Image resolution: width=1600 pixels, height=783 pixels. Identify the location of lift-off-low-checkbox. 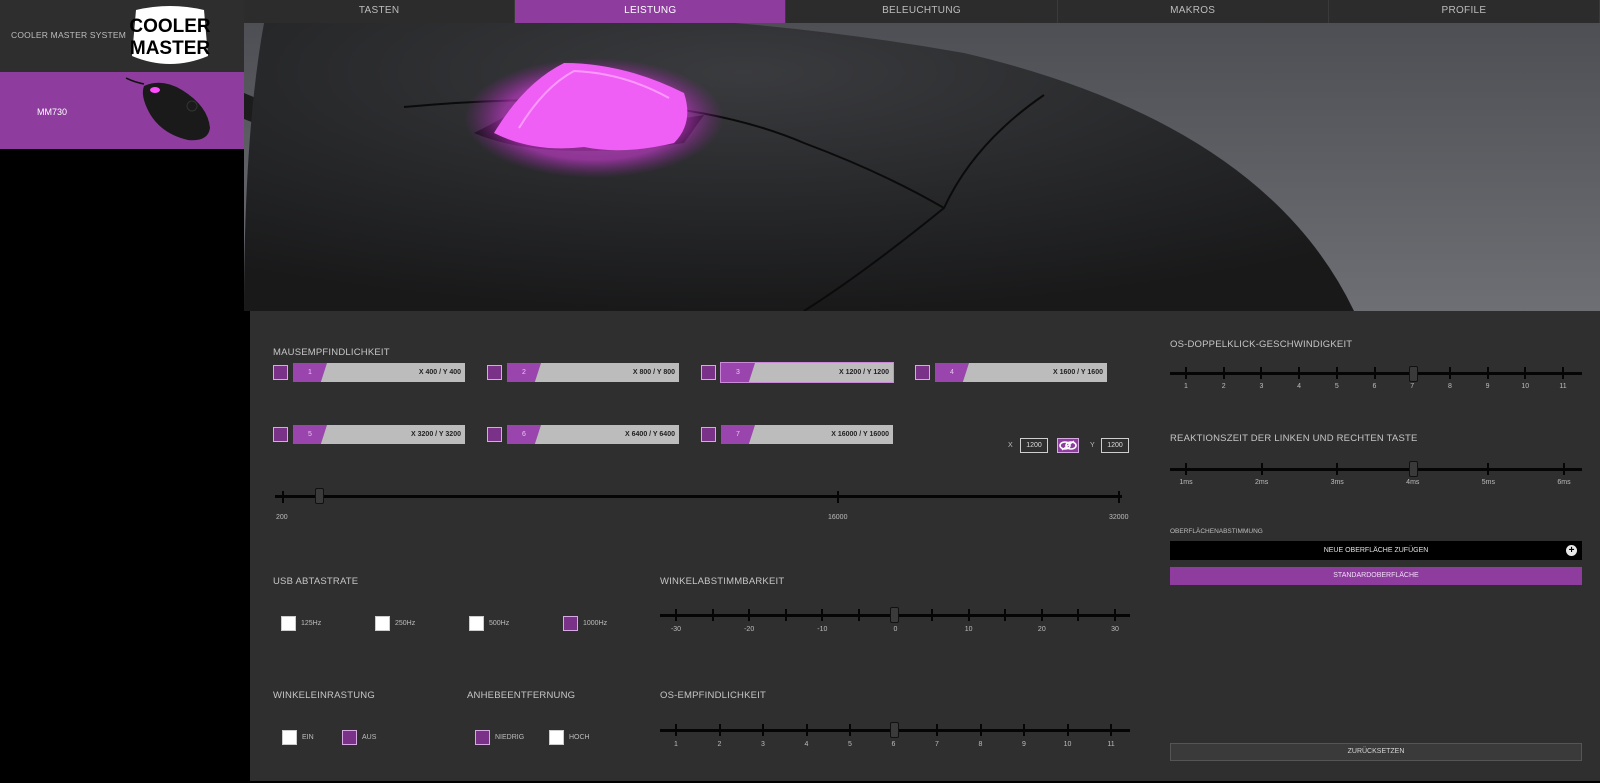
(482, 737).